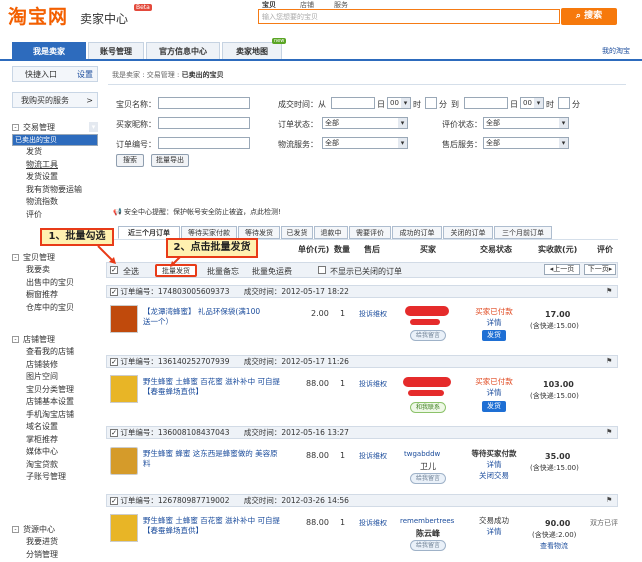 This screenshot has width=642, height=562. I want to click on sidebar-item-rating: 评价, so click(55, 215).